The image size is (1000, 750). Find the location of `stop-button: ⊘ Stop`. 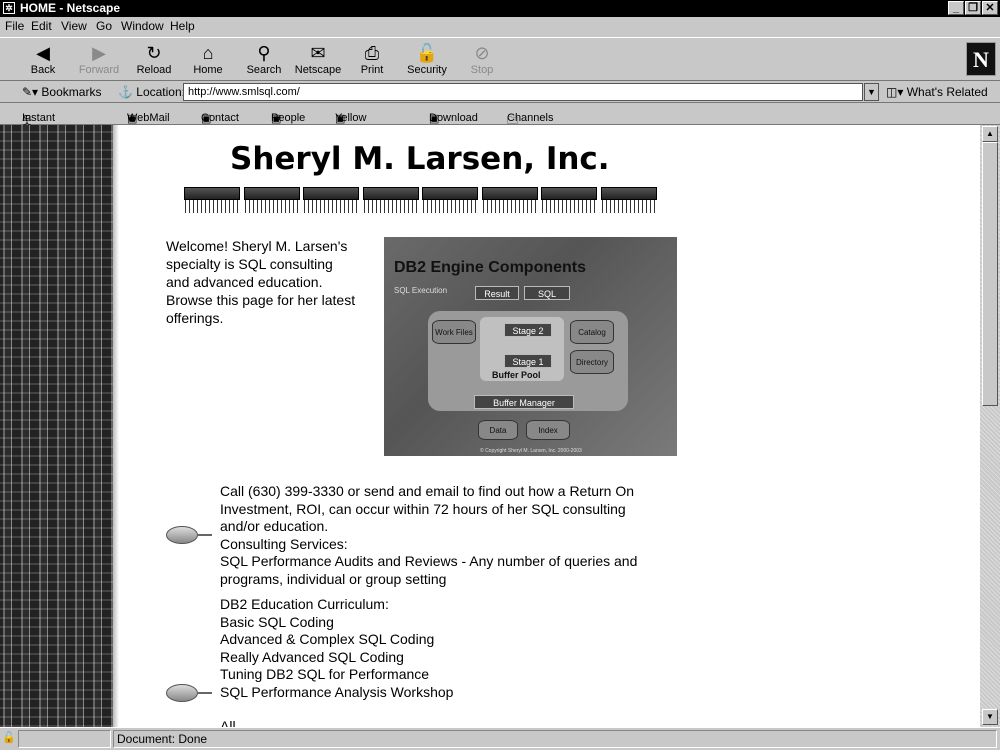

stop-button: ⊘ Stop is located at coordinates (482, 60).